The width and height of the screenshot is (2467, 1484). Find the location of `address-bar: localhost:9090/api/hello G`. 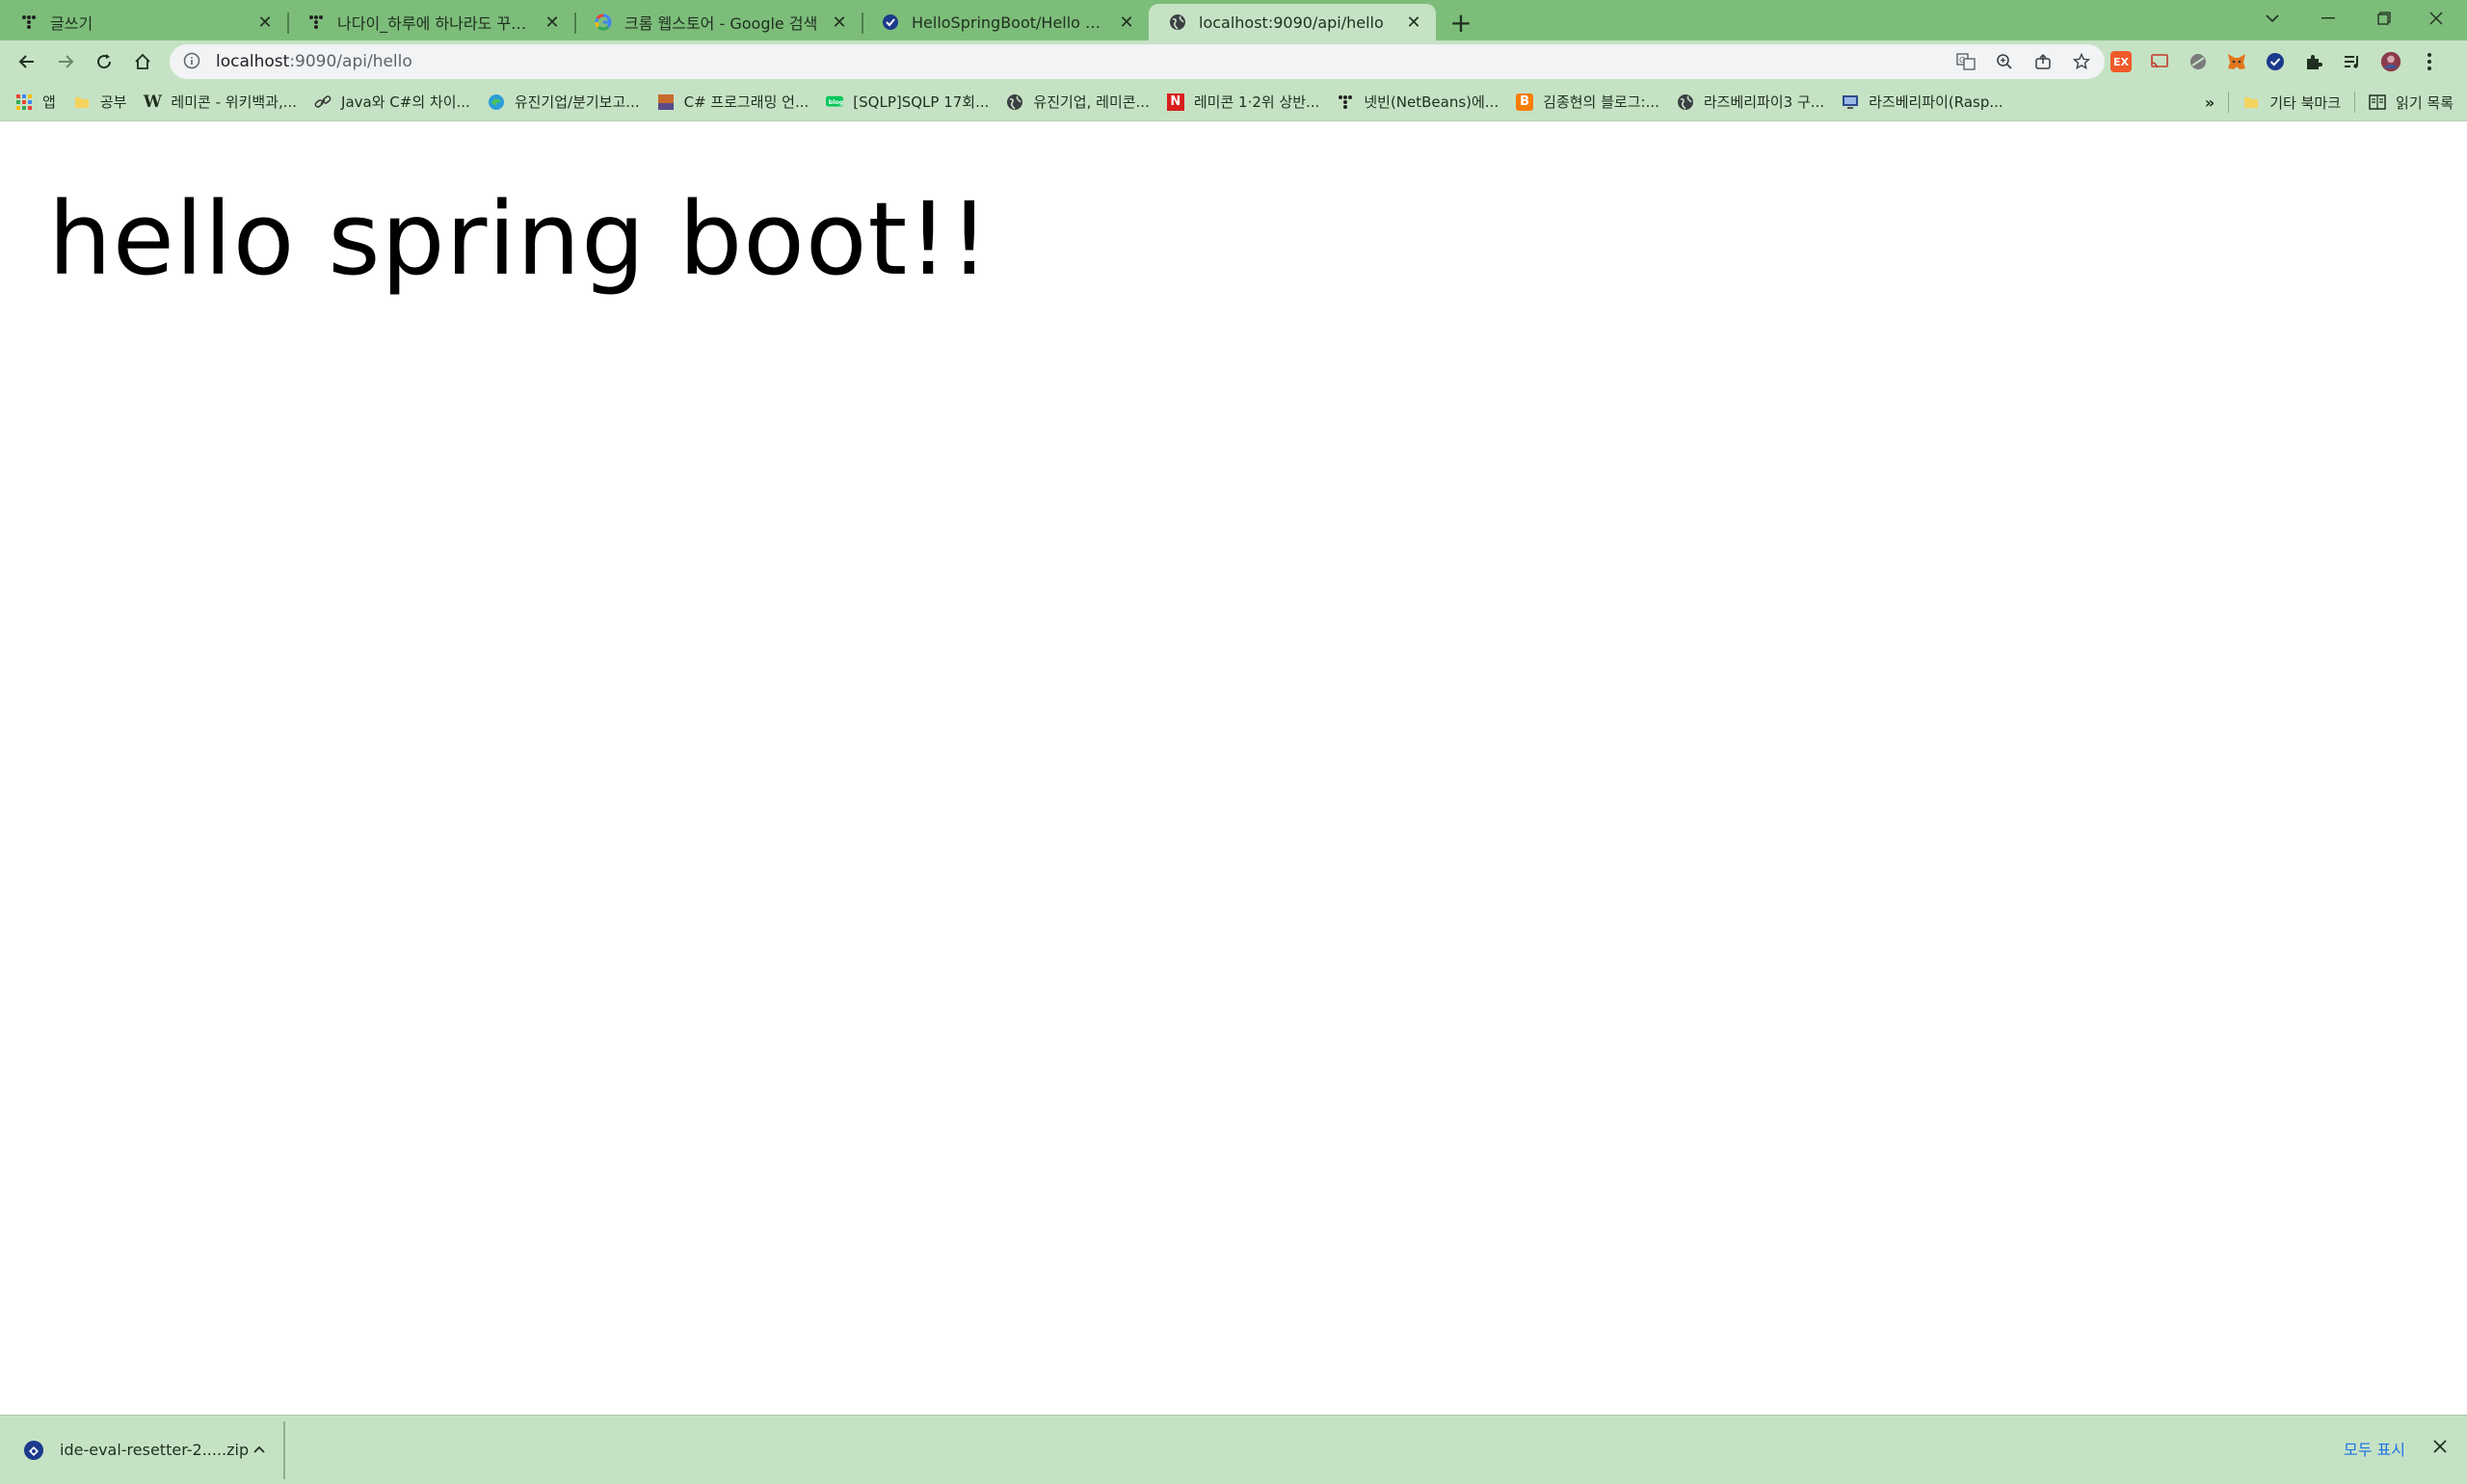

address-bar: localhost:9090/api/hello G is located at coordinates (1137, 61).